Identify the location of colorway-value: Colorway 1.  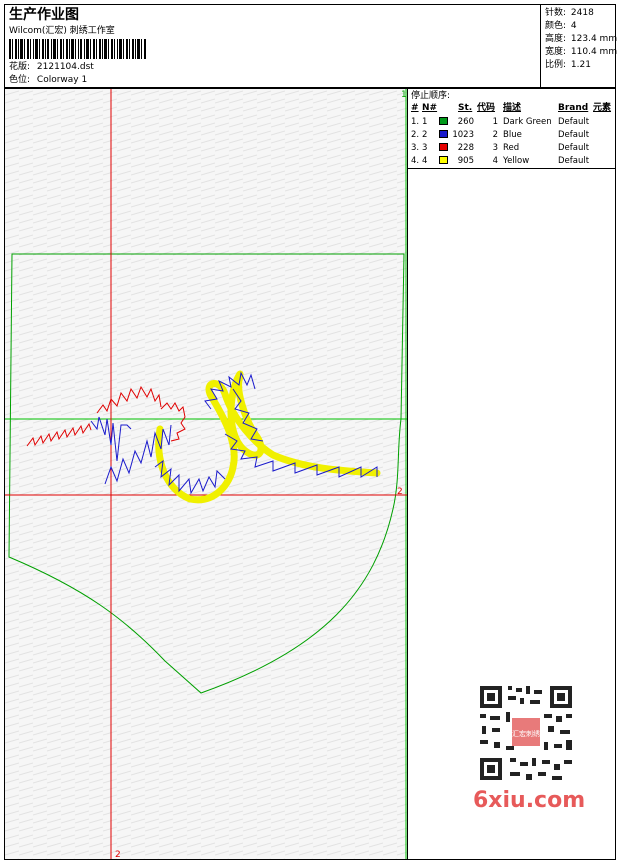
(62, 80).